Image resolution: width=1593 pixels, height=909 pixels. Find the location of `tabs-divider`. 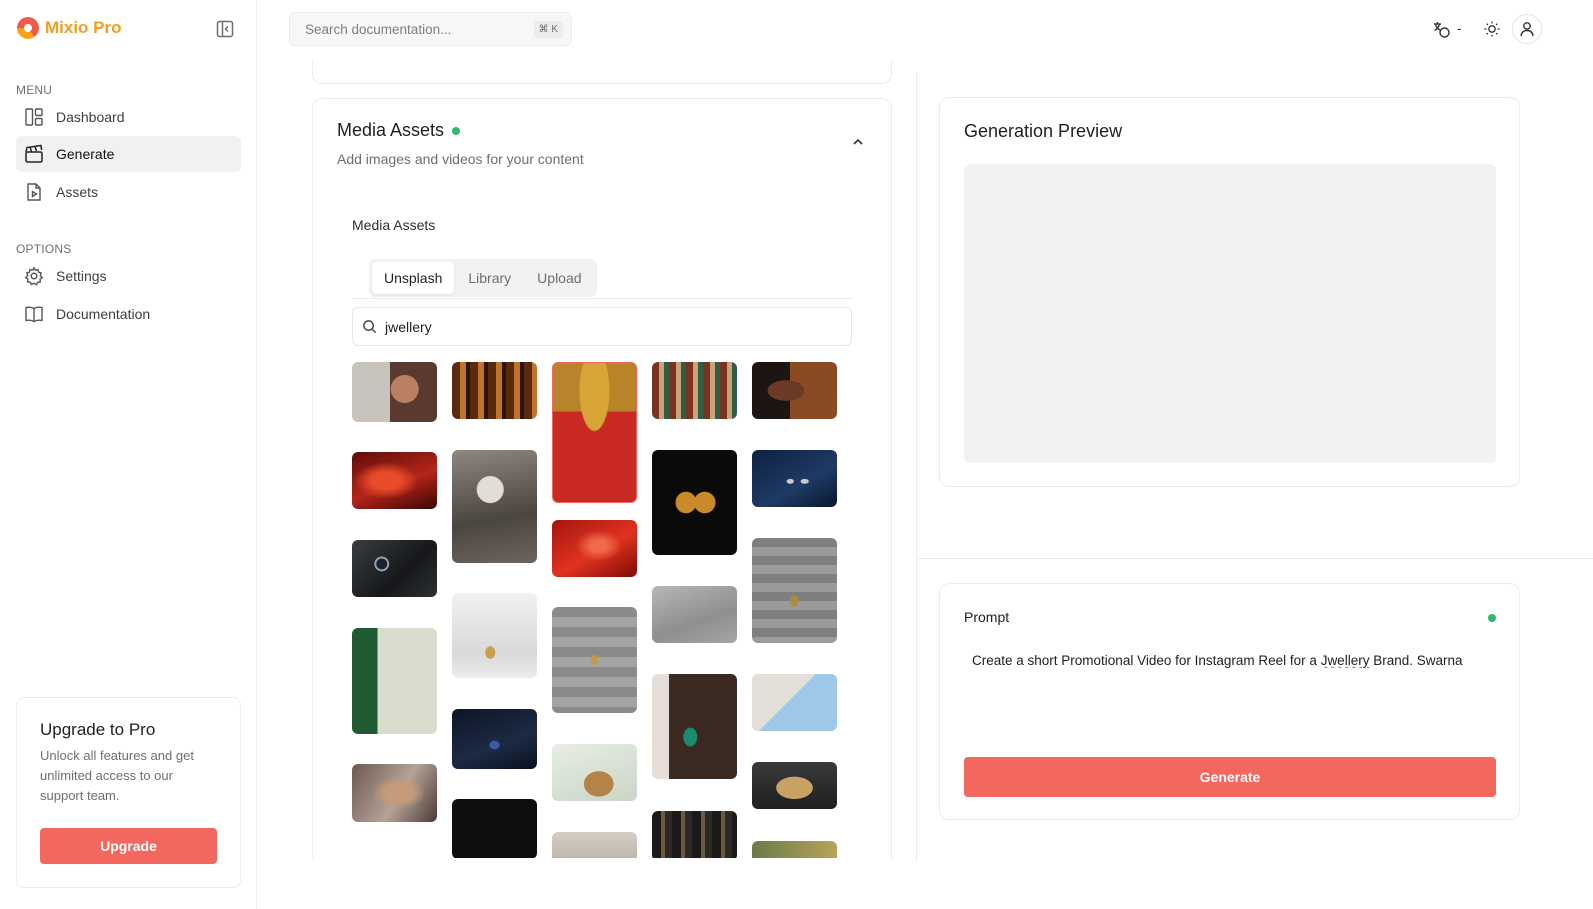

tabs-divider is located at coordinates (602, 298).